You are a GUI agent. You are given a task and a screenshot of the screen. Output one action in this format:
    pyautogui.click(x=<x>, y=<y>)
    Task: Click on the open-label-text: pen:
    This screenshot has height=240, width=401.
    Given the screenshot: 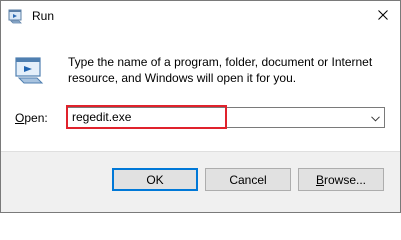 What is the action you would take?
    pyautogui.click(x=36, y=118)
    